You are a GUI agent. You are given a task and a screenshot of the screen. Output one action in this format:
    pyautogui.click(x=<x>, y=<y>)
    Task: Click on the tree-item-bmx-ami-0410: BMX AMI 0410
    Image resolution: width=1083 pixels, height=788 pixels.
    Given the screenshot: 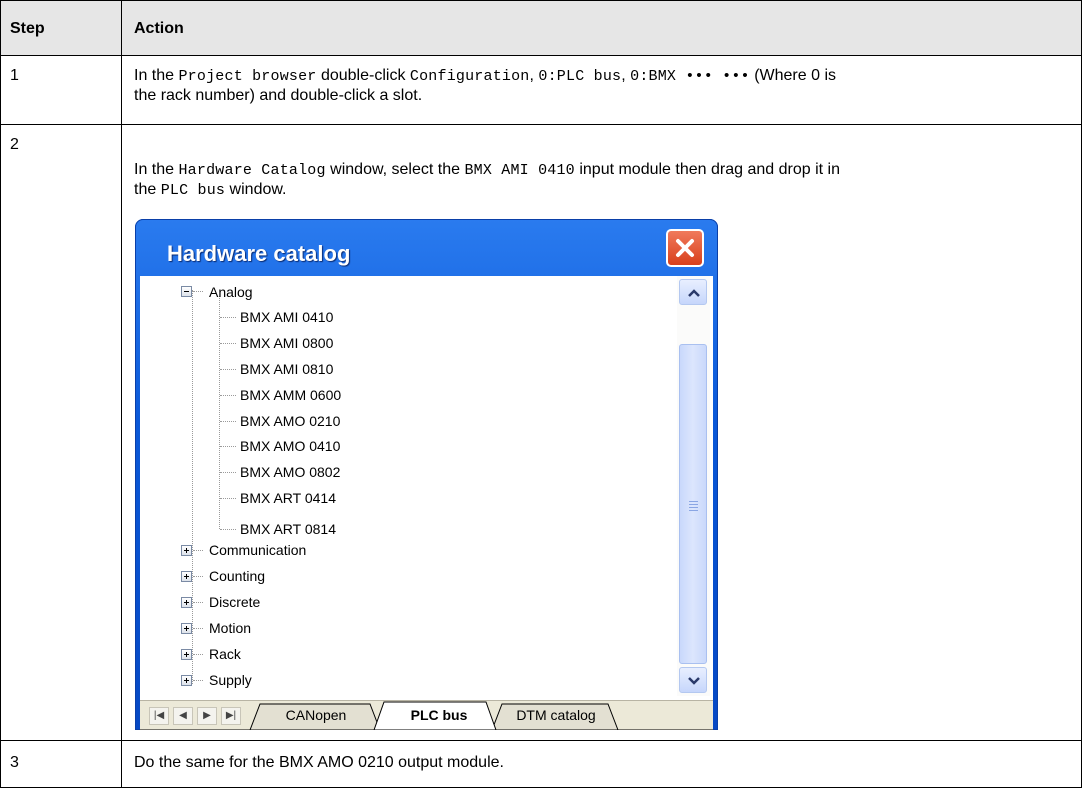 What is the action you would take?
    pyautogui.click(x=286, y=317)
    